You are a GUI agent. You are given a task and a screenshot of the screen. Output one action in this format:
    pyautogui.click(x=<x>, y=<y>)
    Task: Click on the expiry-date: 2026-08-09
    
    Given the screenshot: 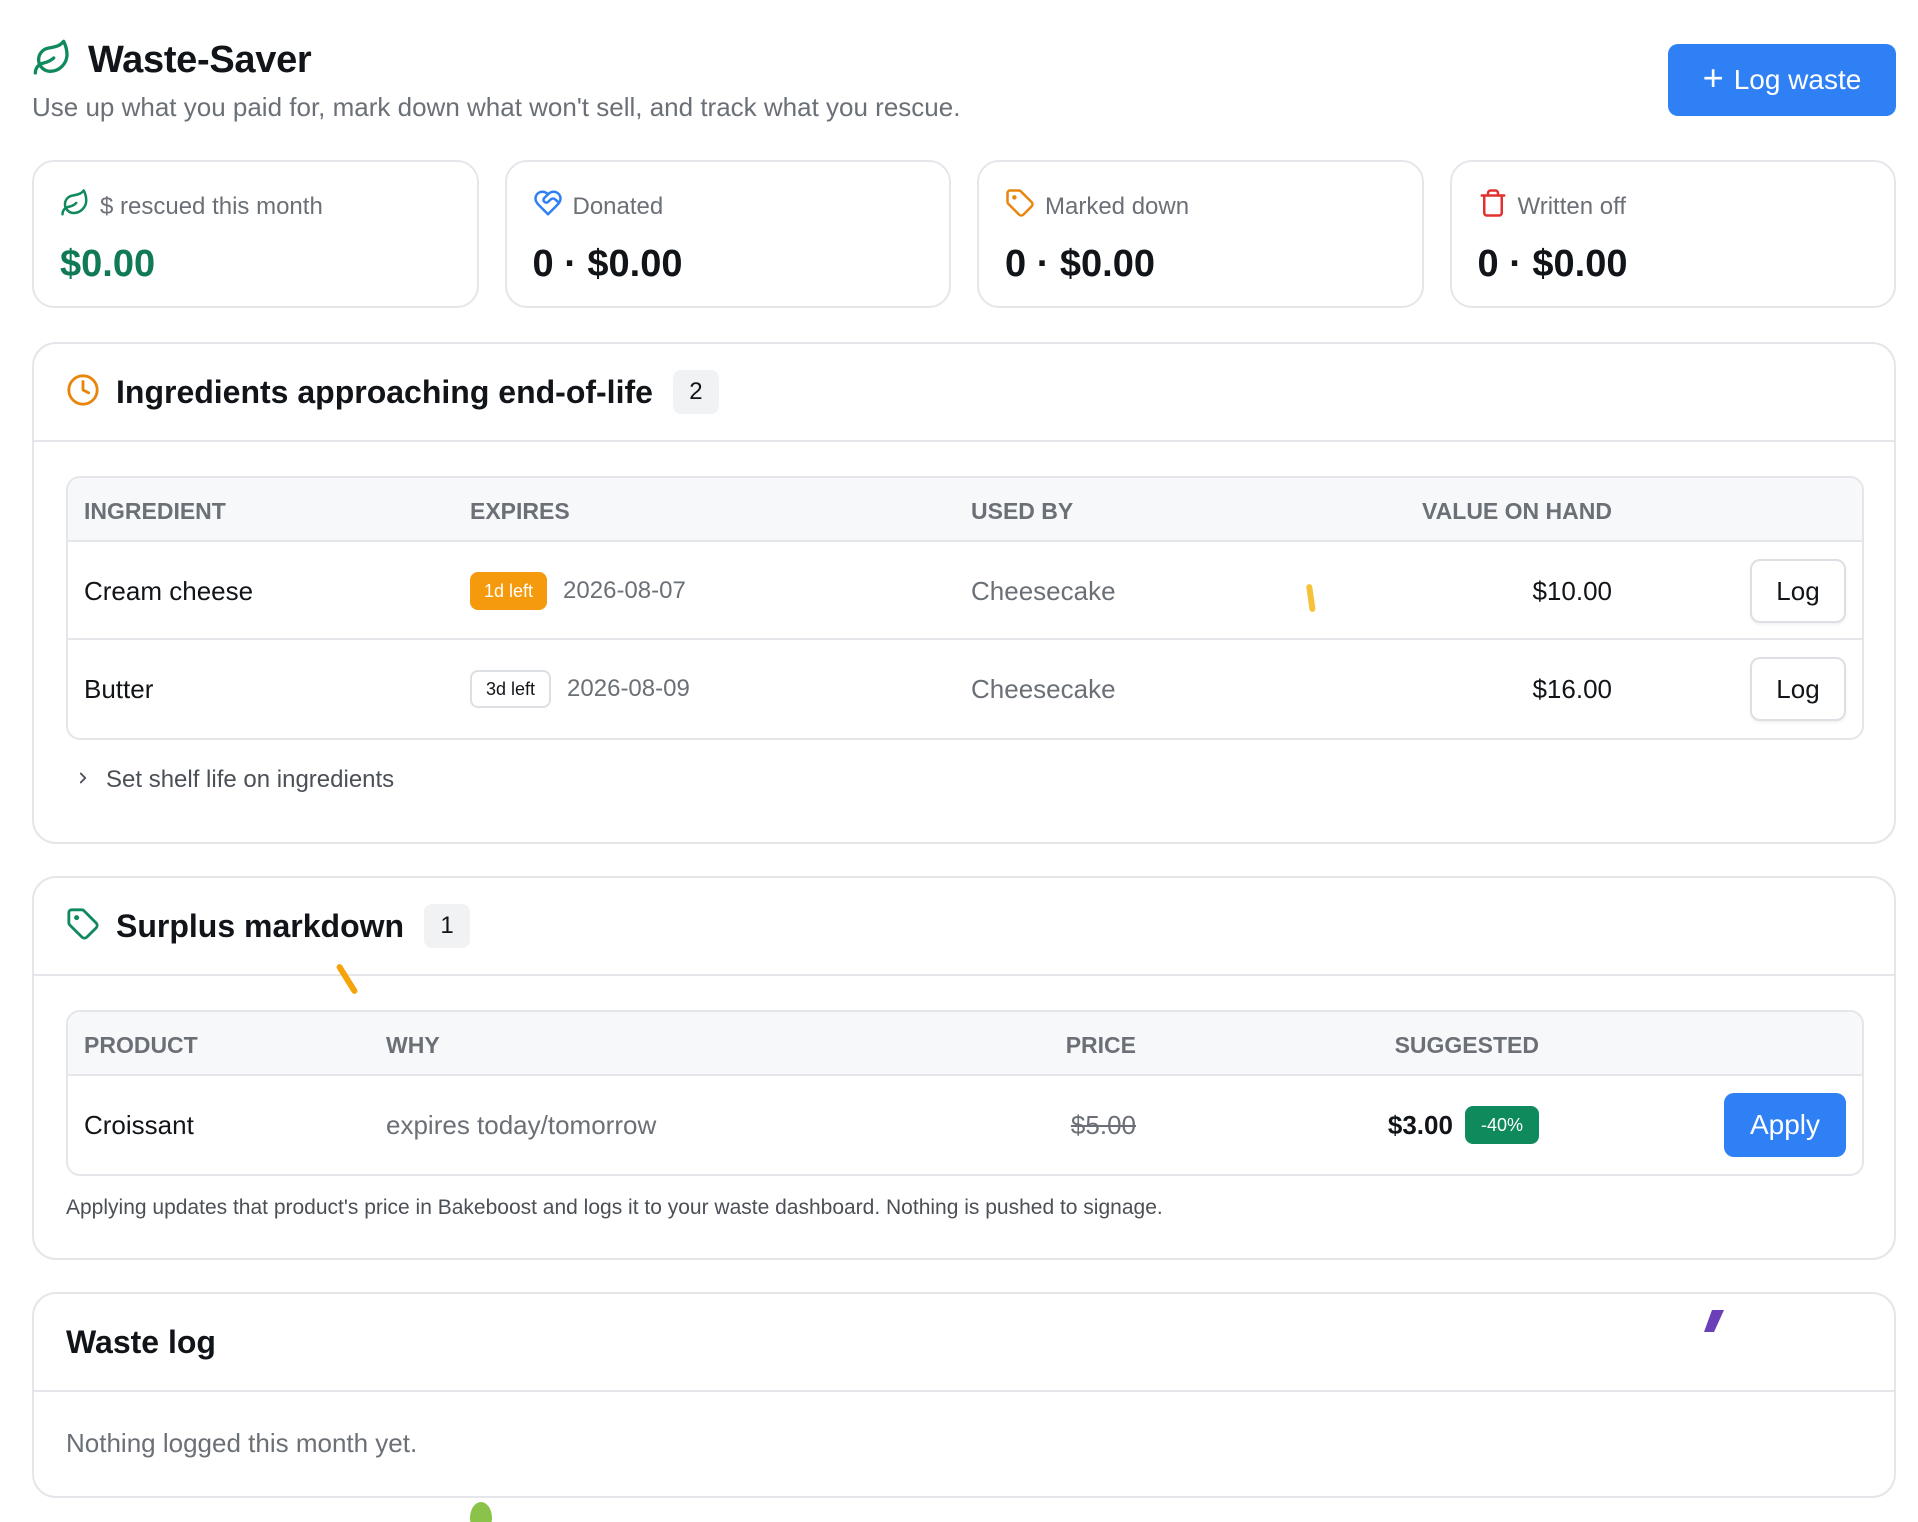 What is the action you would take?
    pyautogui.click(x=628, y=688)
    